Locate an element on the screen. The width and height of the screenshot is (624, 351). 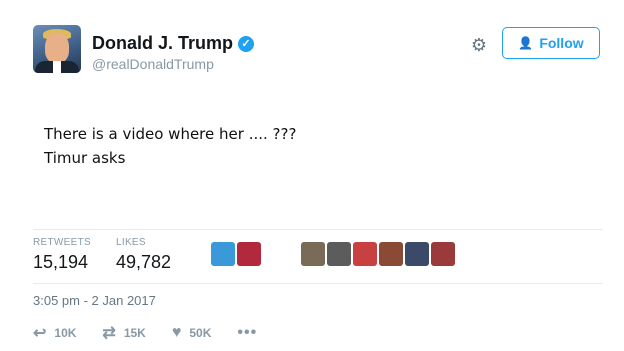
name-row: Donald J. Trump ✓ is located at coordinates (173, 43).